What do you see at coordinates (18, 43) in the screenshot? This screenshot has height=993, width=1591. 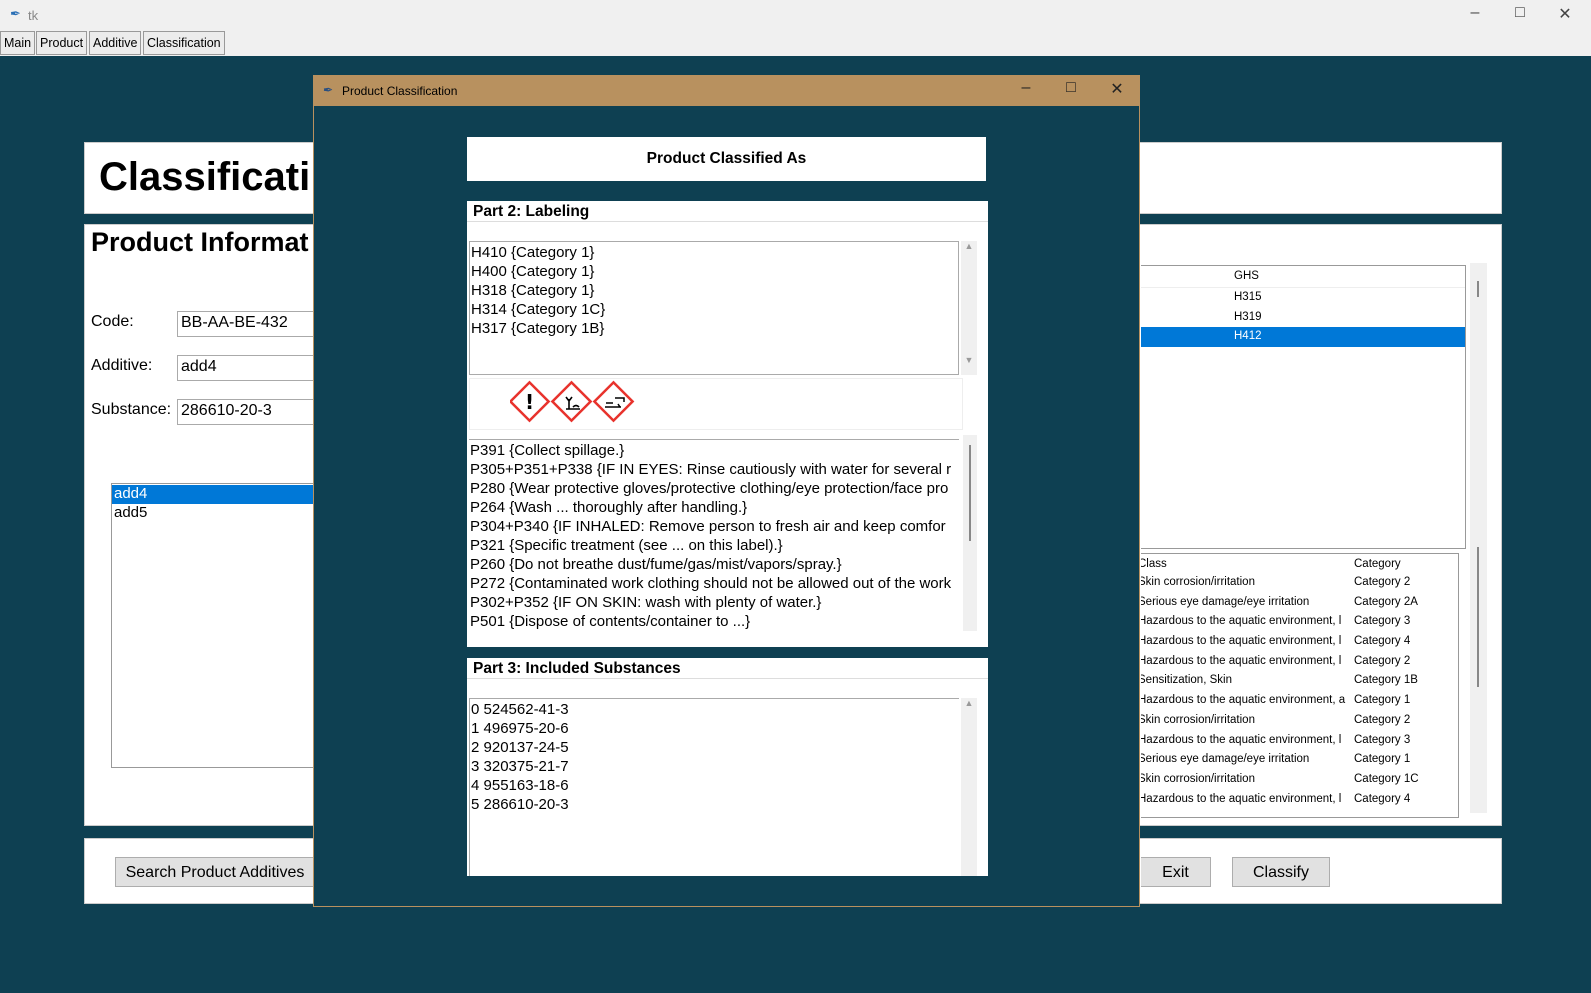 I see `tab-main: Main` at bounding box center [18, 43].